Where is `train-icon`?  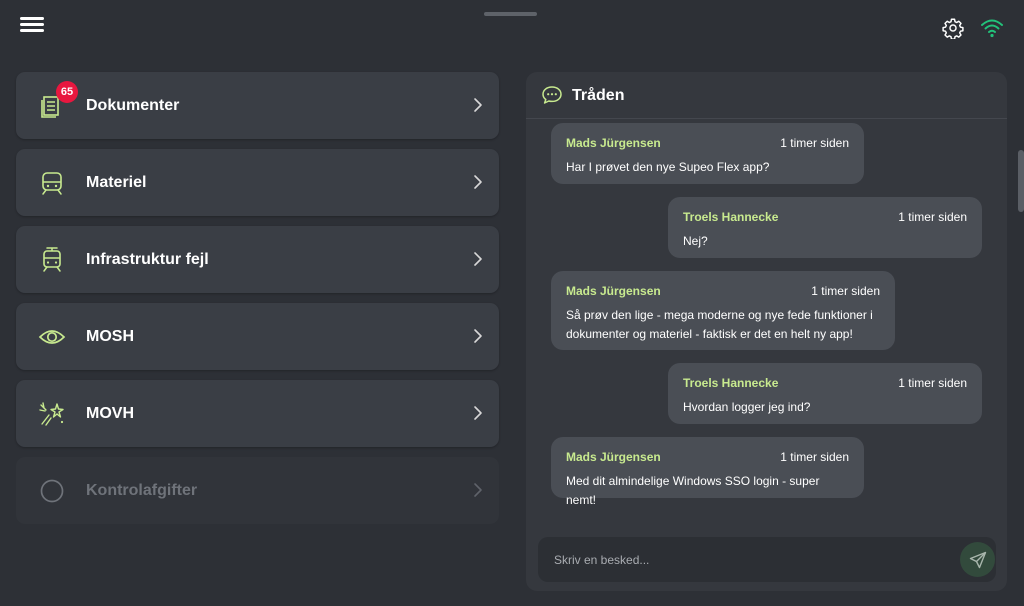
train-icon is located at coordinates (52, 183).